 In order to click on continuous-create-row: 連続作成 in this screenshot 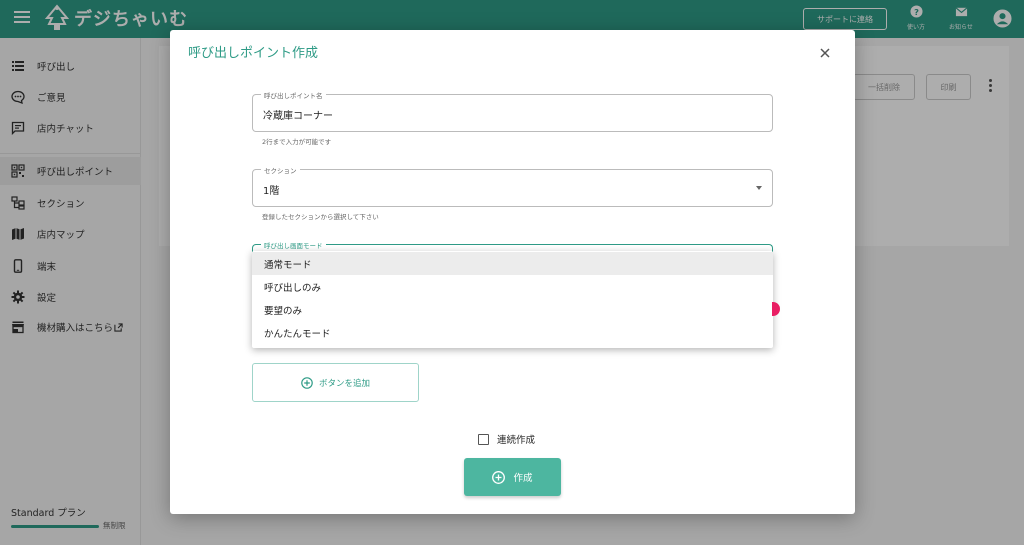, I will do `click(506, 439)`.